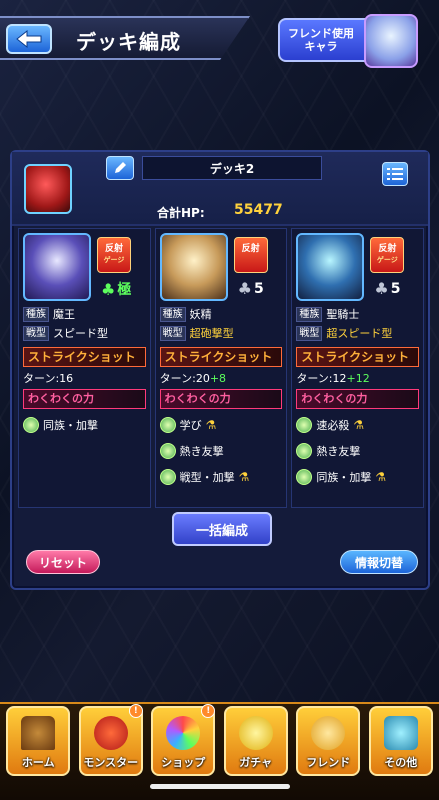 This screenshot has width=439, height=800. I want to click on total-hp-value: 55477, so click(258, 210).